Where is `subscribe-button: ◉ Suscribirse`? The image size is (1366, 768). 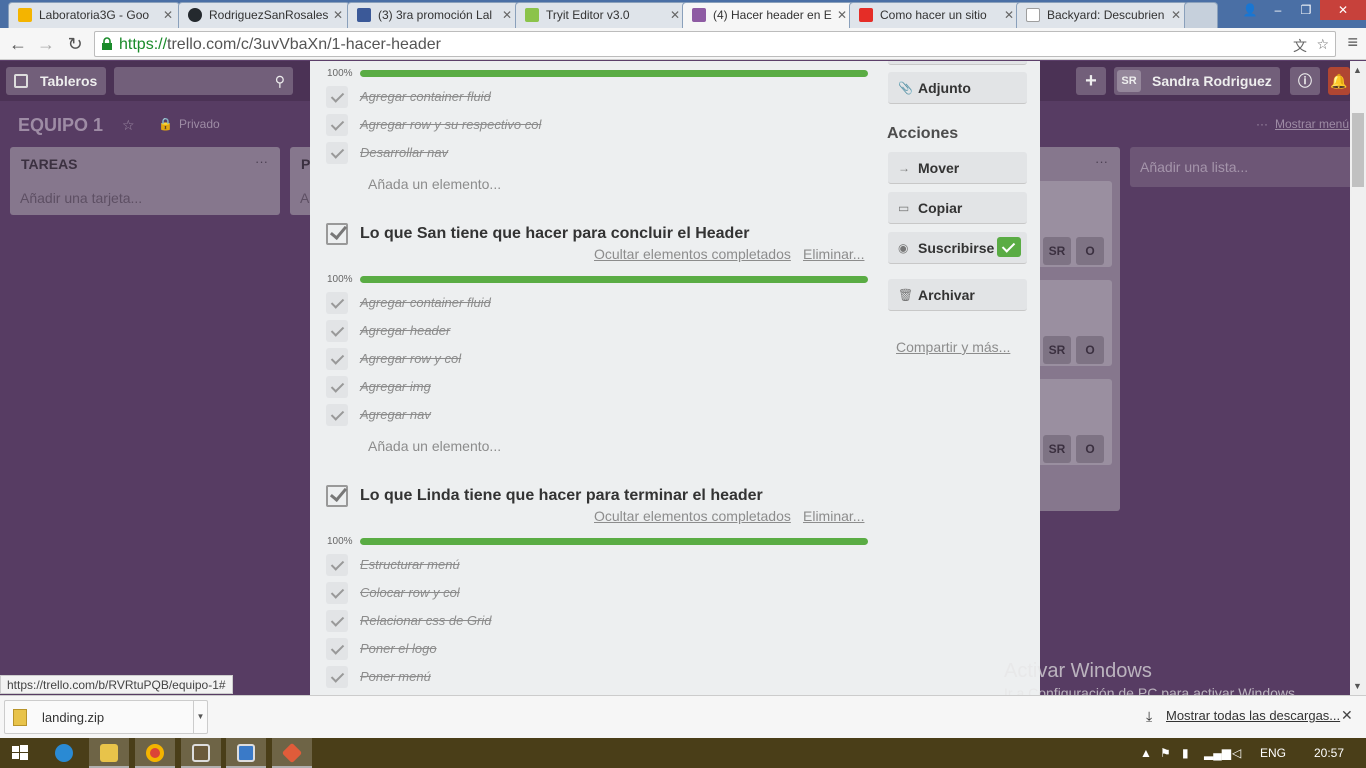
subscribe-button: ◉ Suscribirse is located at coordinates (957, 248).